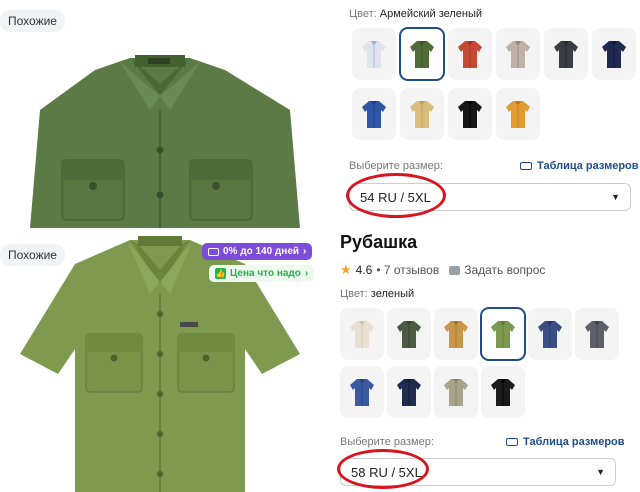 This screenshot has width=640, height=492. I want to click on color-value: Армейский зеленый, so click(431, 14).